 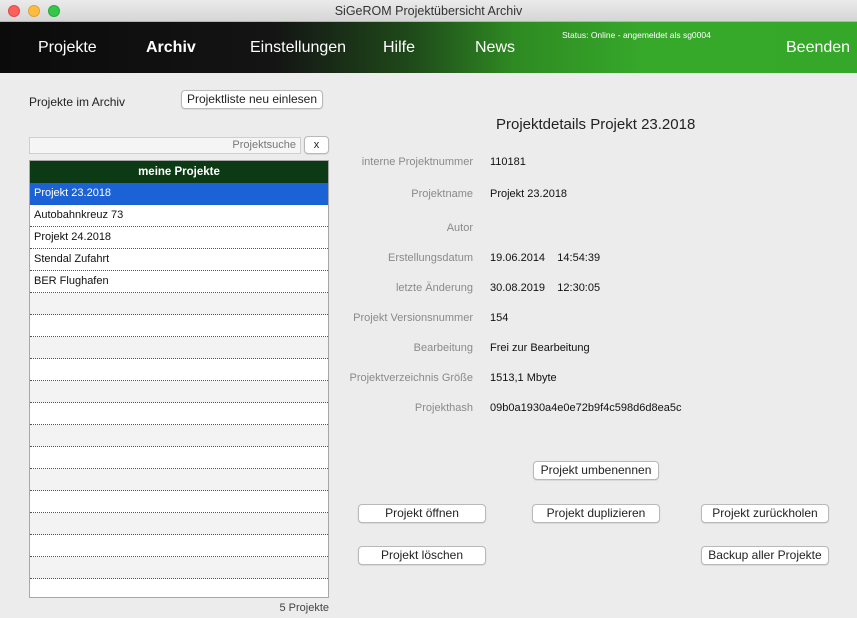 What do you see at coordinates (442, 194) in the screenshot?
I see `detail-label: Projektname` at bounding box center [442, 194].